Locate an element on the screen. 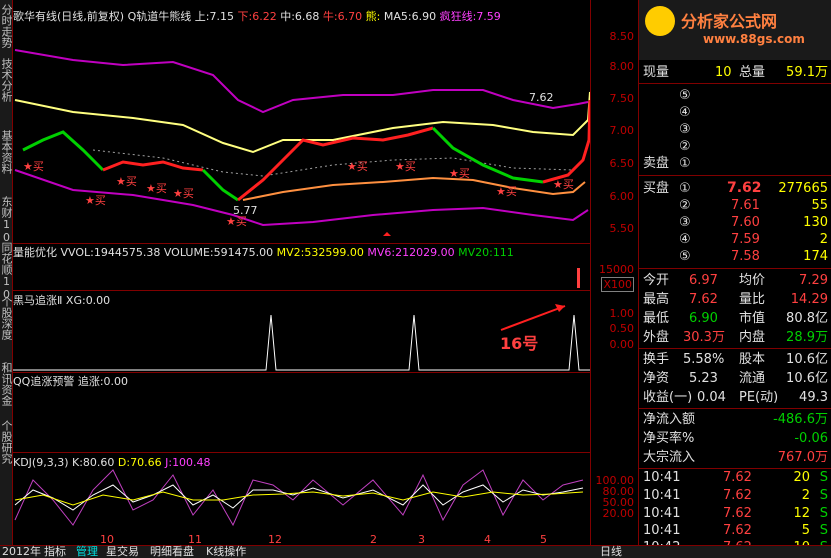 This screenshot has width=831, height=558. total-volume-label: 总量 is located at coordinates (752, 72).